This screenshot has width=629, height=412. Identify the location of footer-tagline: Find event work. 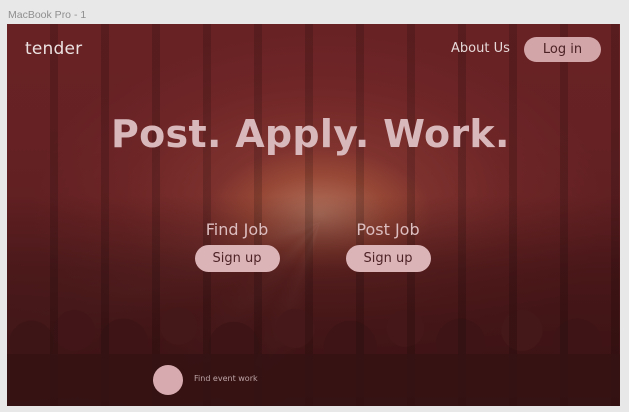
(226, 378).